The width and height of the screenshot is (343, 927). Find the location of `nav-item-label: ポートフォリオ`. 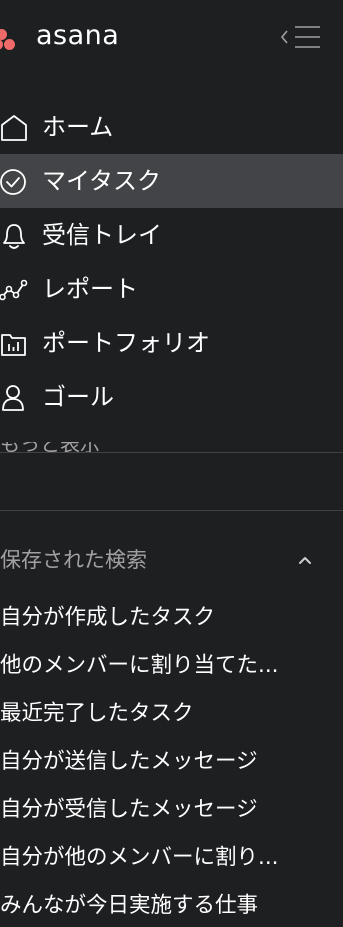

nav-item-label: ポートフォリオ is located at coordinates (126, 343).